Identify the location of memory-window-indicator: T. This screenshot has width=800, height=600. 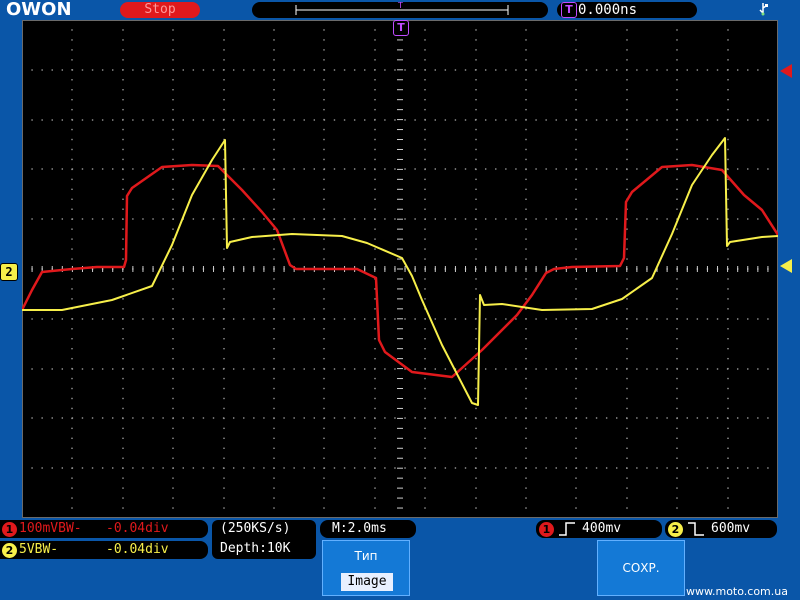
(402, 8).